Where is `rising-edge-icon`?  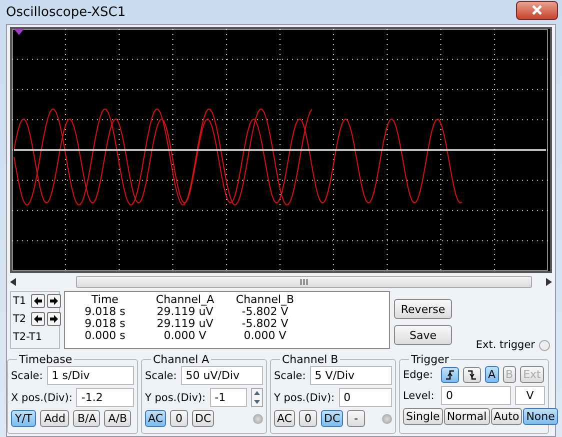
rising-edge-icon is located at coordinates (450, 374).